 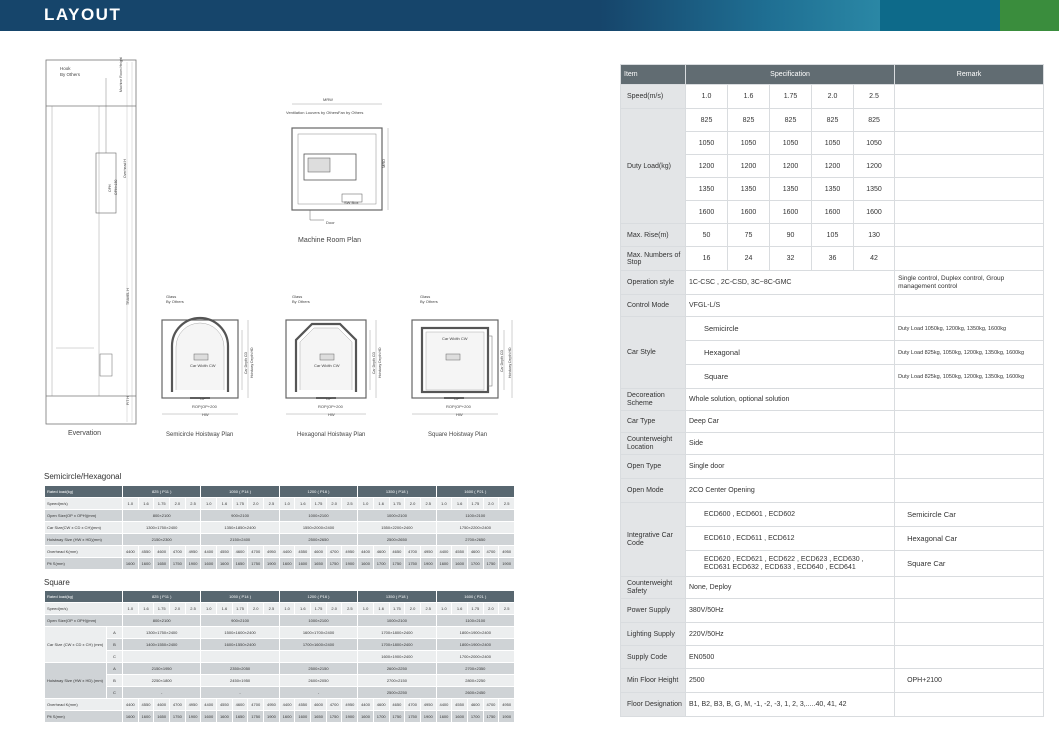 What do you see at coordinates (832, 258) in the screenshot?
I see `spec-row-stops: Max. Numbers of Stop 16 24 32 36 42` at bounding box center [832, 258].